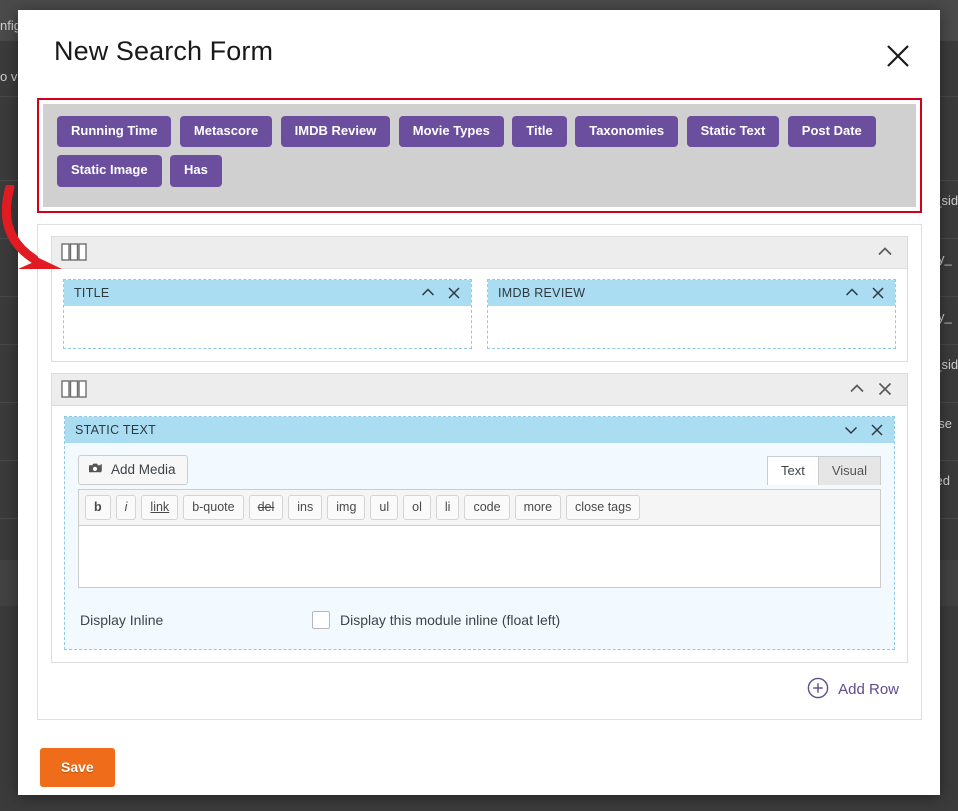 Image resolution: width=958 pixels, height=811 pixels. I want to click on quicktag-italic: i, so click(126, 507).